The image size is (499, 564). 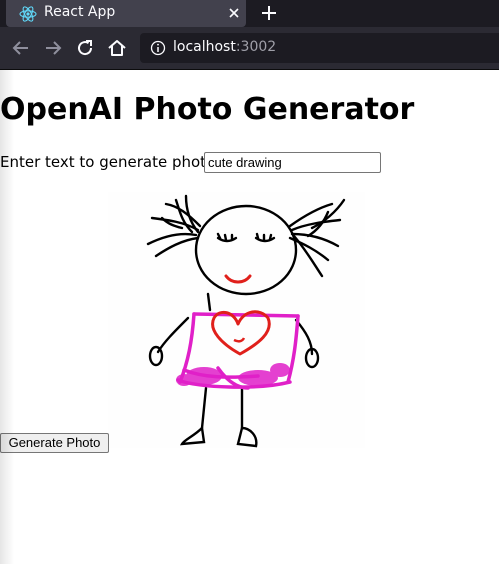 I want to click on home-icon, so click(x=117, y=48).